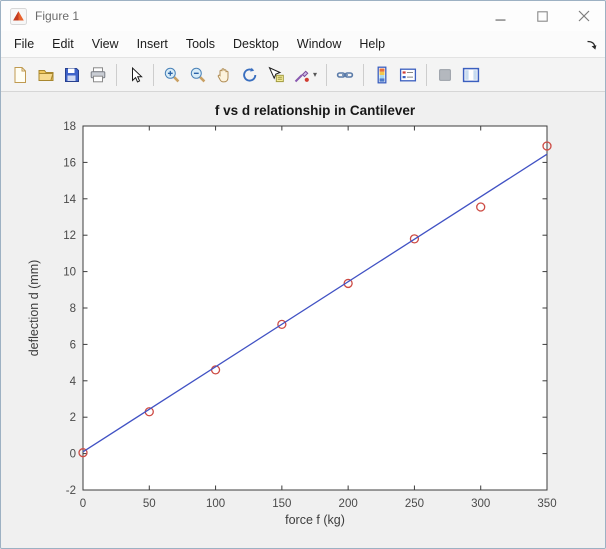 This screenshot has width=606, height=549. What do you see at coordinates (414, 504) in the screenshot?
I see `svg-text: 250` at bounding box center [414, 504].